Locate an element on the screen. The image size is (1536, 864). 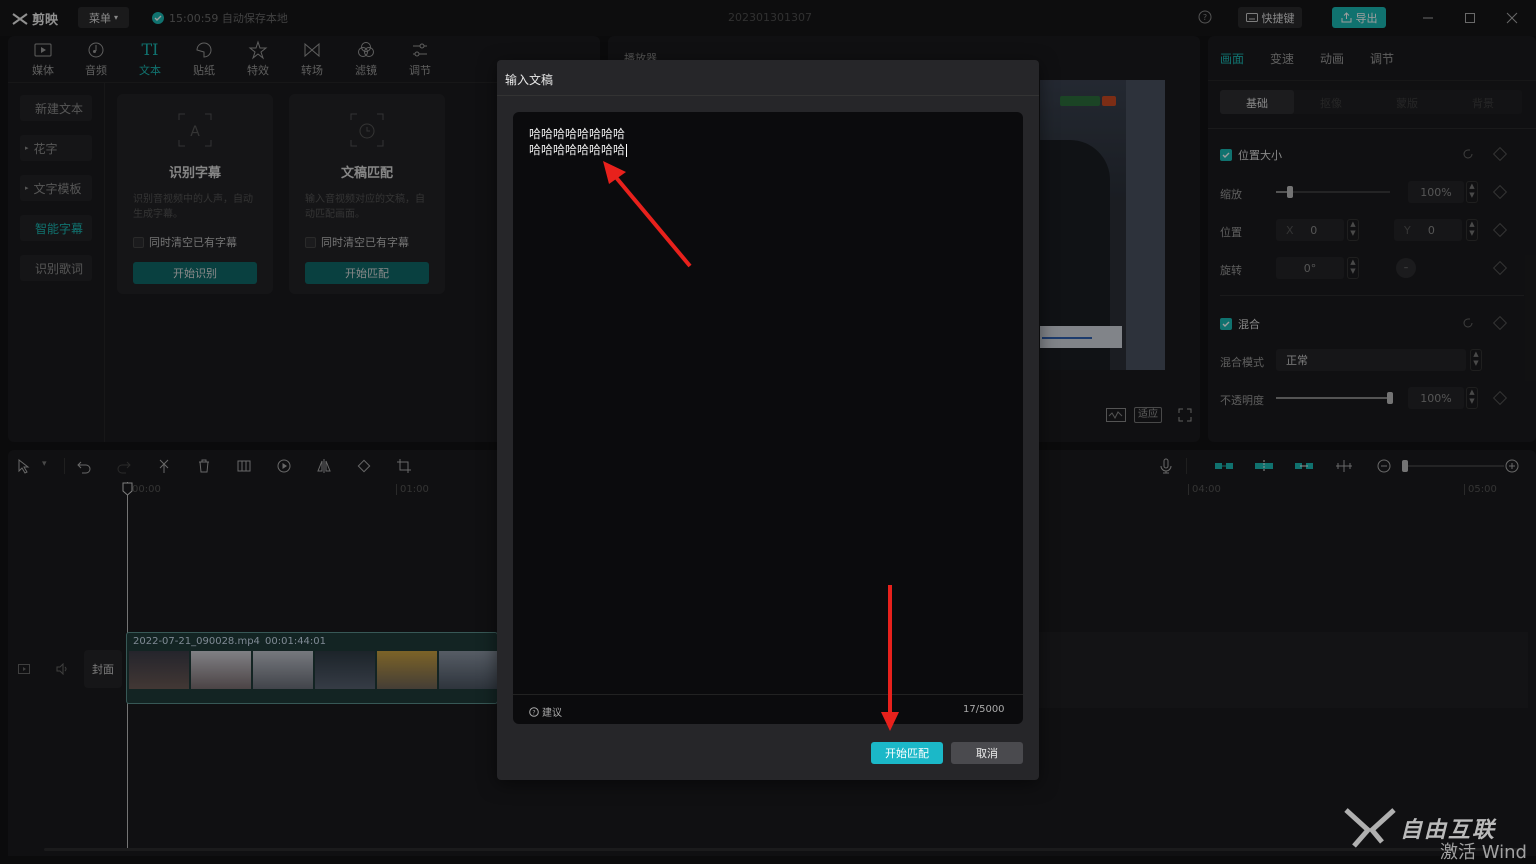
arrow-to-text is located at coordinates (647, 214).